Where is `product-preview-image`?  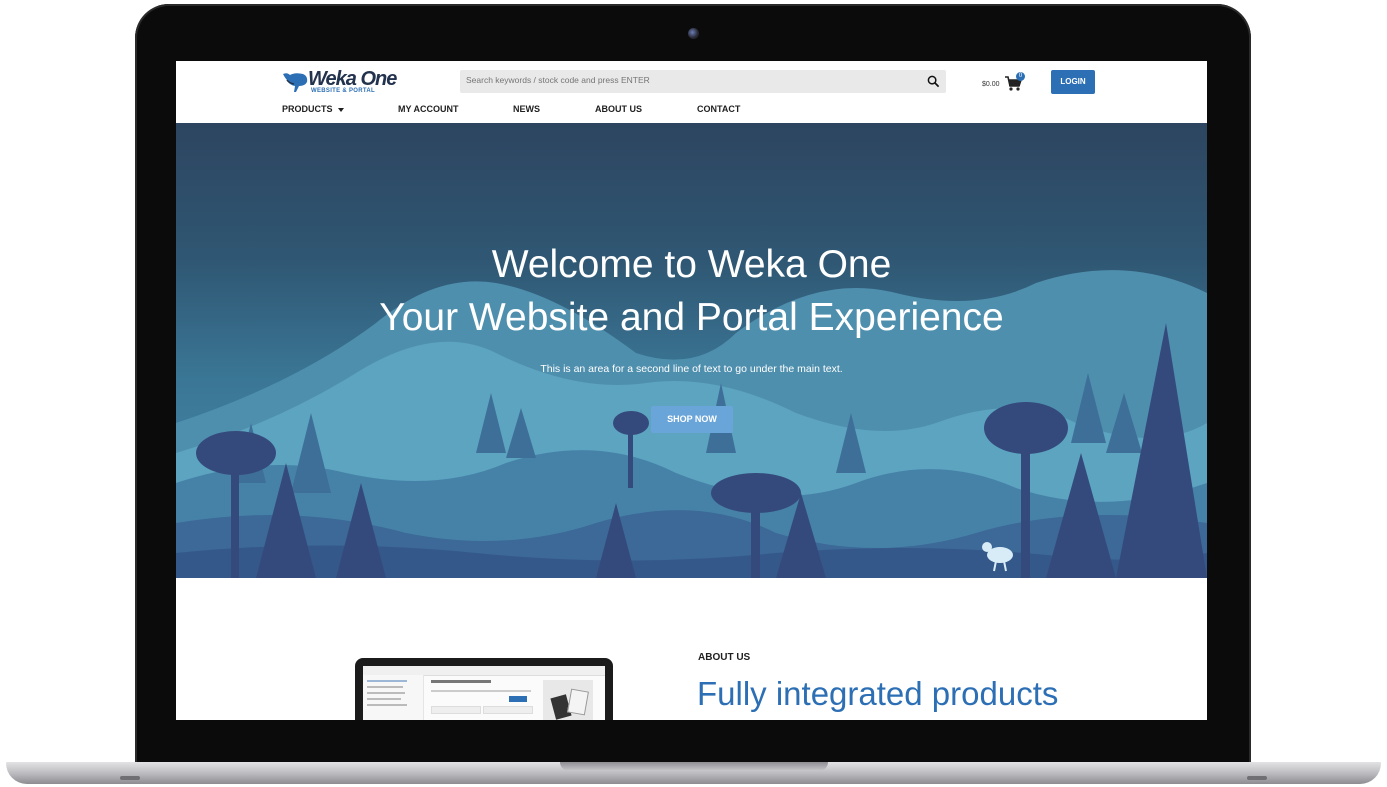 product-preview-image is located at coordinates (484, 689).